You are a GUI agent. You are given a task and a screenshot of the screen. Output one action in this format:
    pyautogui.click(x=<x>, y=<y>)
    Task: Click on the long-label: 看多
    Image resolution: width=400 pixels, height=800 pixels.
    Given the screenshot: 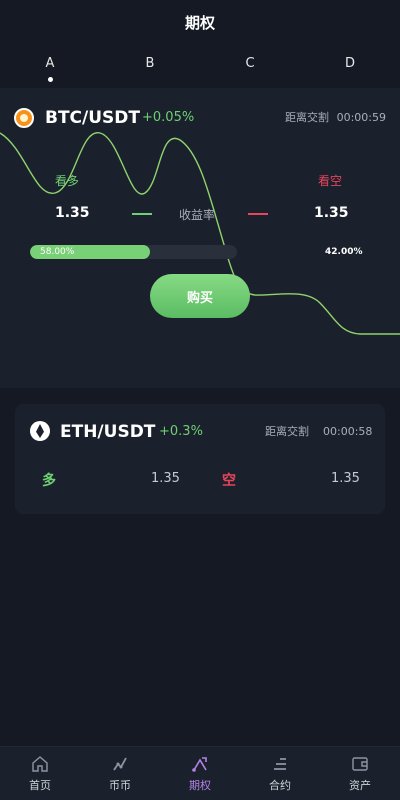 What is the action you would take?
    pyautogui.click(x=67, y=180)
    